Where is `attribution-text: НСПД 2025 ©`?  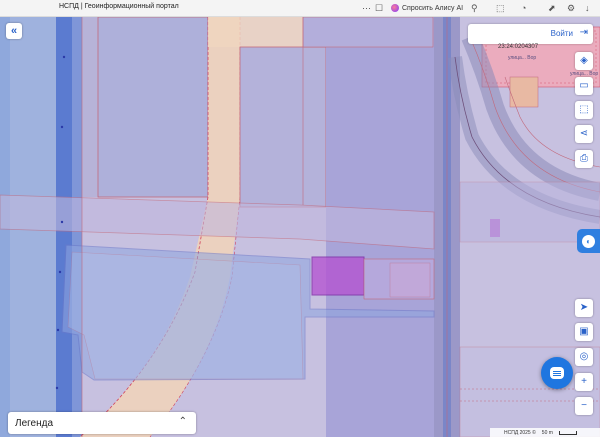
attribution-text: НСПД 2025 © is located at coordinates (520, 432).